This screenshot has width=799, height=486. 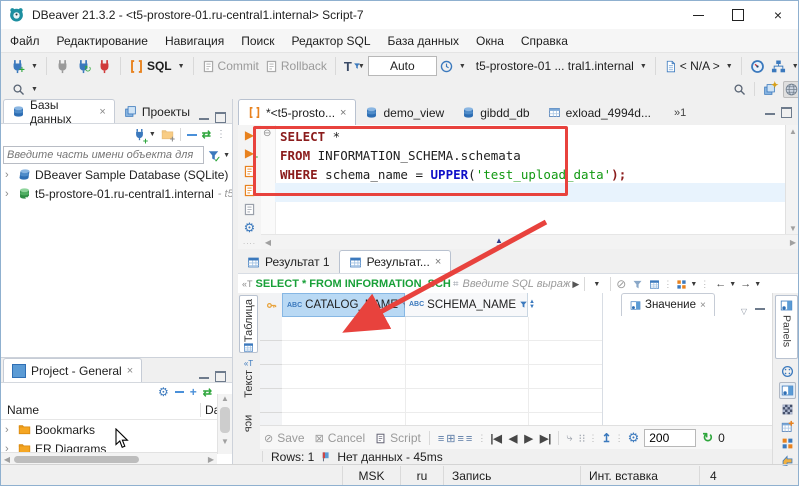 I want to click on reconnect-button: ↻, so click(x=83, y=66).